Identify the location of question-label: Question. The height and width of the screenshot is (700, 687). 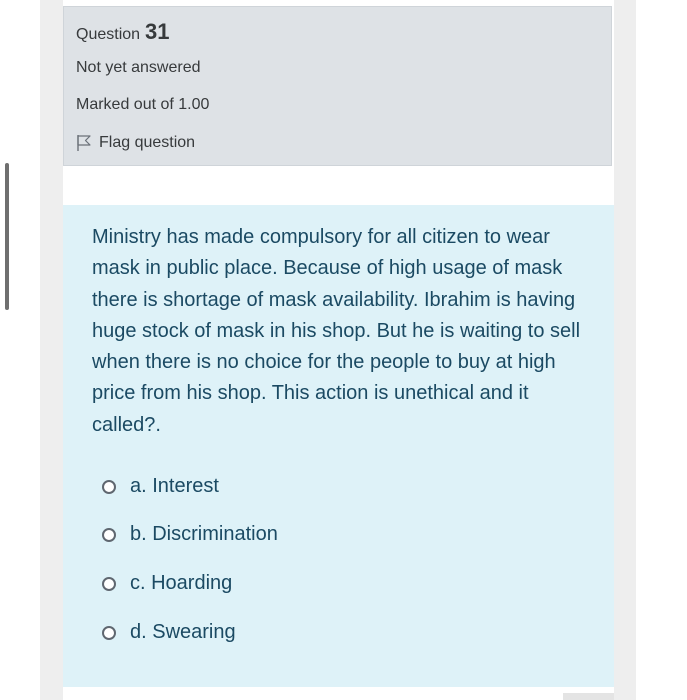
(108, 34).